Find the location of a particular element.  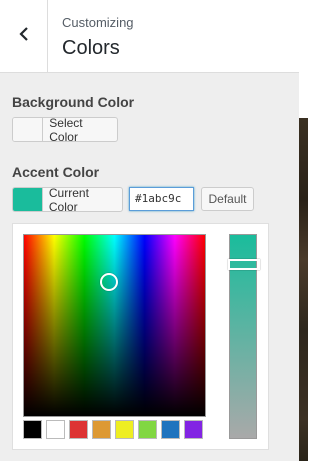

background-button-text: Select Color is located at coordinates (66, 129).